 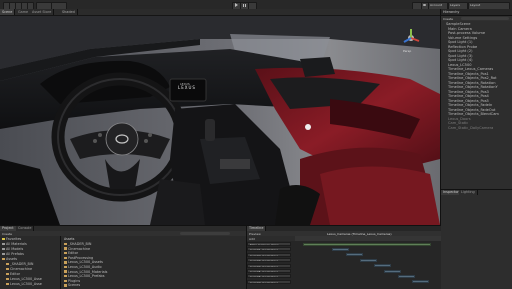 What do you see at coordinates (3, 244) in the screenshot?
I see `search-icon` at bounding box center [3, 244].